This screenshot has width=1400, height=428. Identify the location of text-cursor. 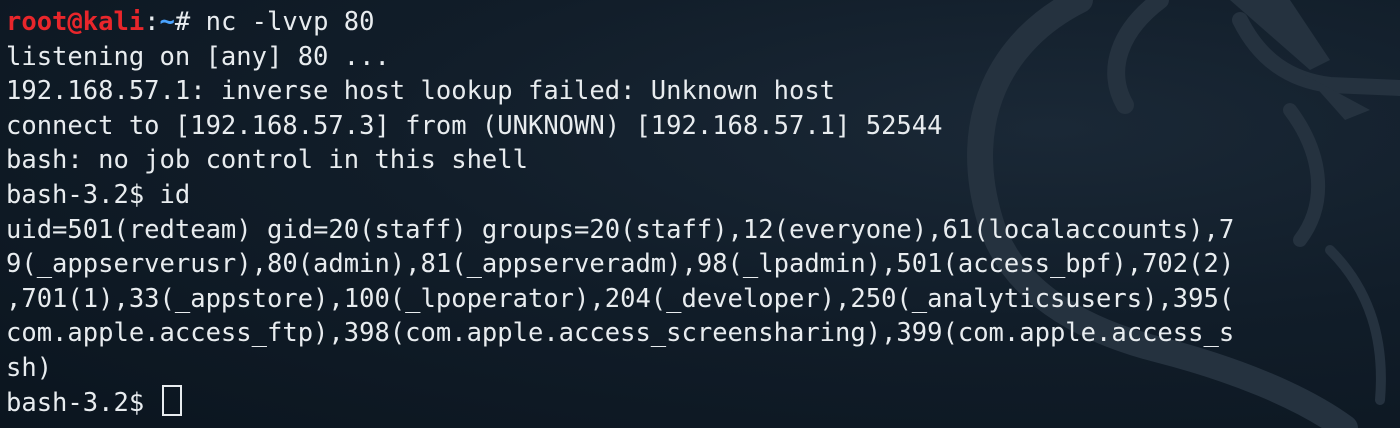
(171, 401).